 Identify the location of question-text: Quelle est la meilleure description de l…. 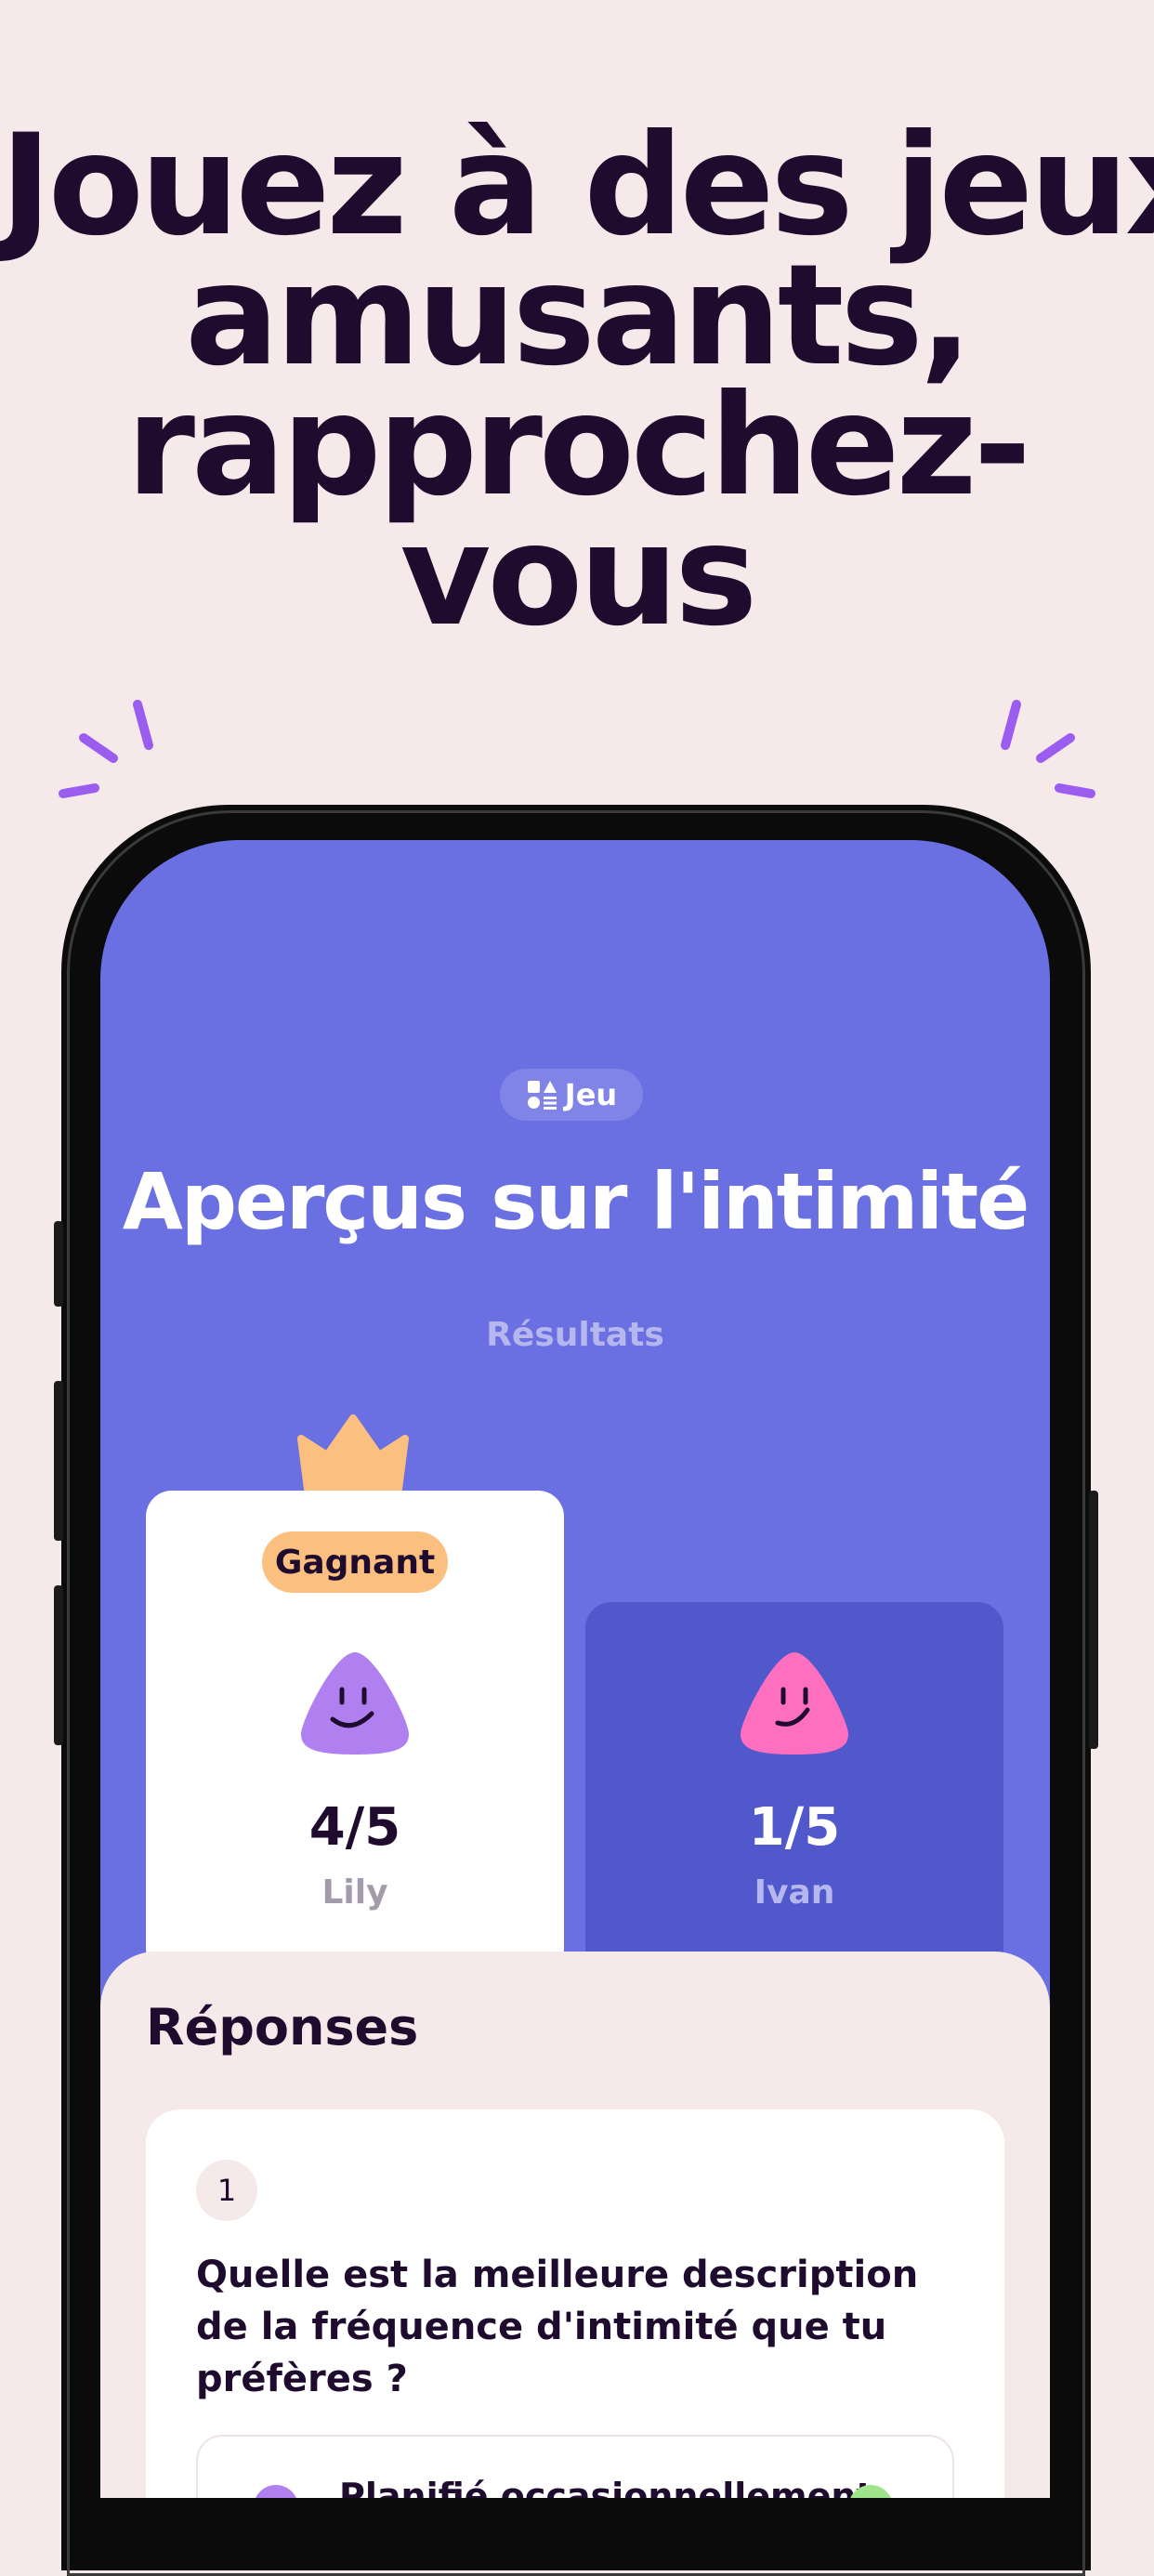
(557, 2327).